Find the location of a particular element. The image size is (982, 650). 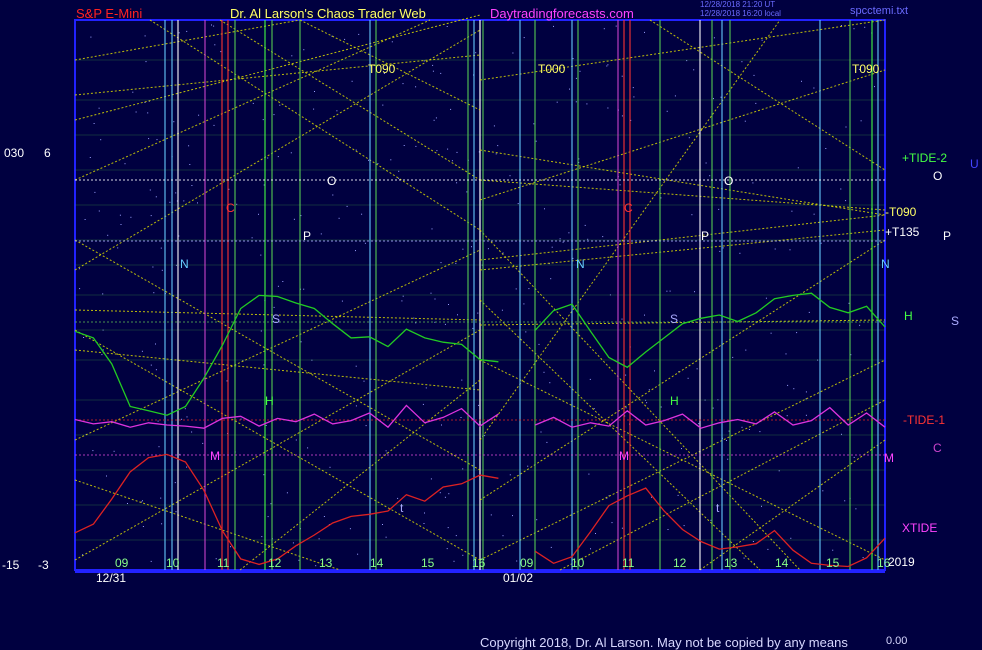

date-label: 01/02 is located at coordinates (518, 578).